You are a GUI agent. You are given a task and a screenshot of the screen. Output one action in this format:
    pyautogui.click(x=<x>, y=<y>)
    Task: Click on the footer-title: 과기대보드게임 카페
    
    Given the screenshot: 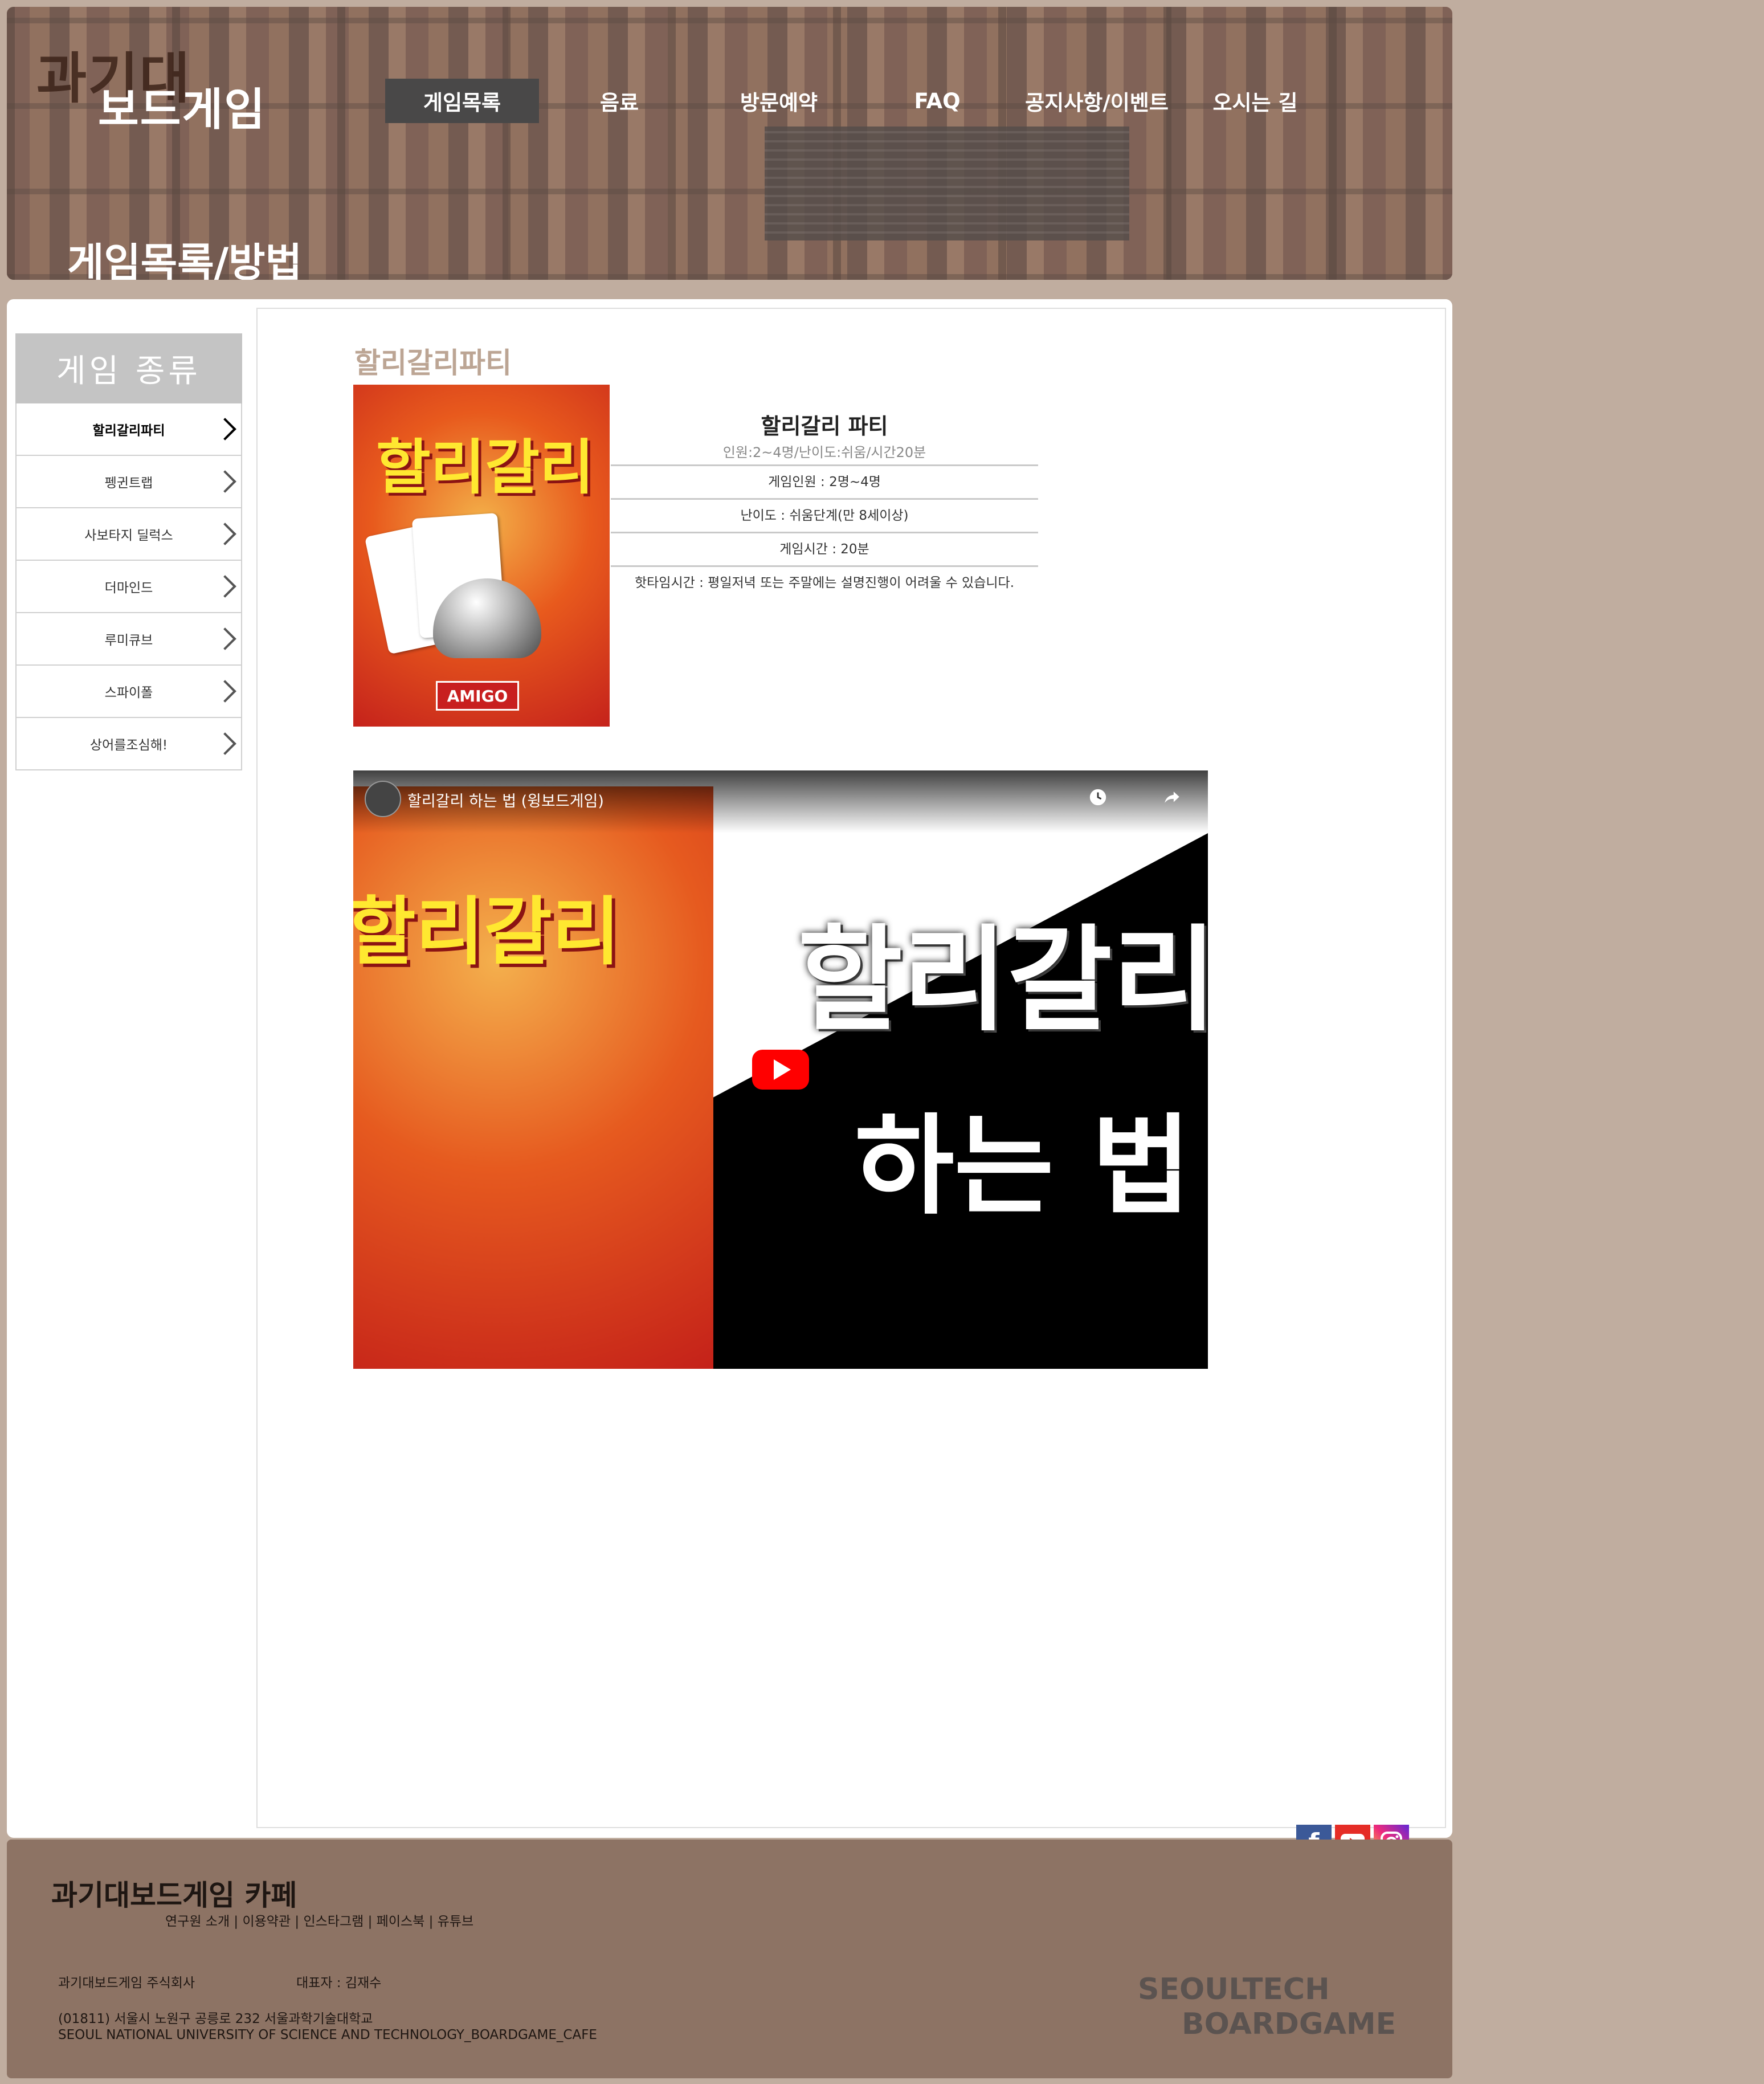 What is the action you would take?
    pyautogui.click(x=174, y=1895)
    